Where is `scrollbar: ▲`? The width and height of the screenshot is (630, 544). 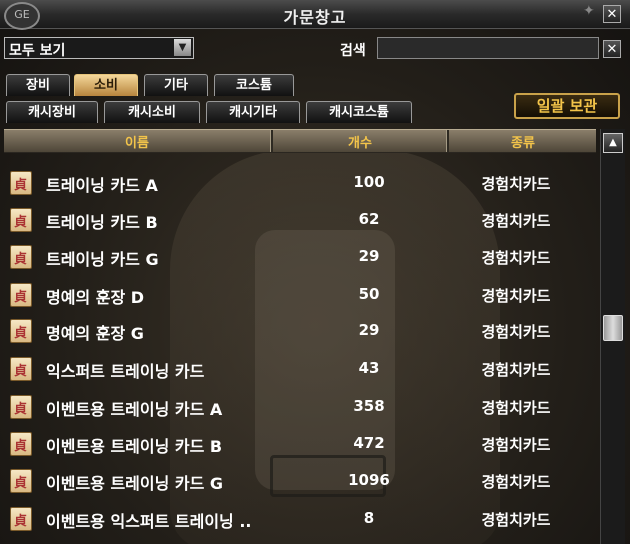
scrollbar: ▲ is located at coordinates (612, 336).